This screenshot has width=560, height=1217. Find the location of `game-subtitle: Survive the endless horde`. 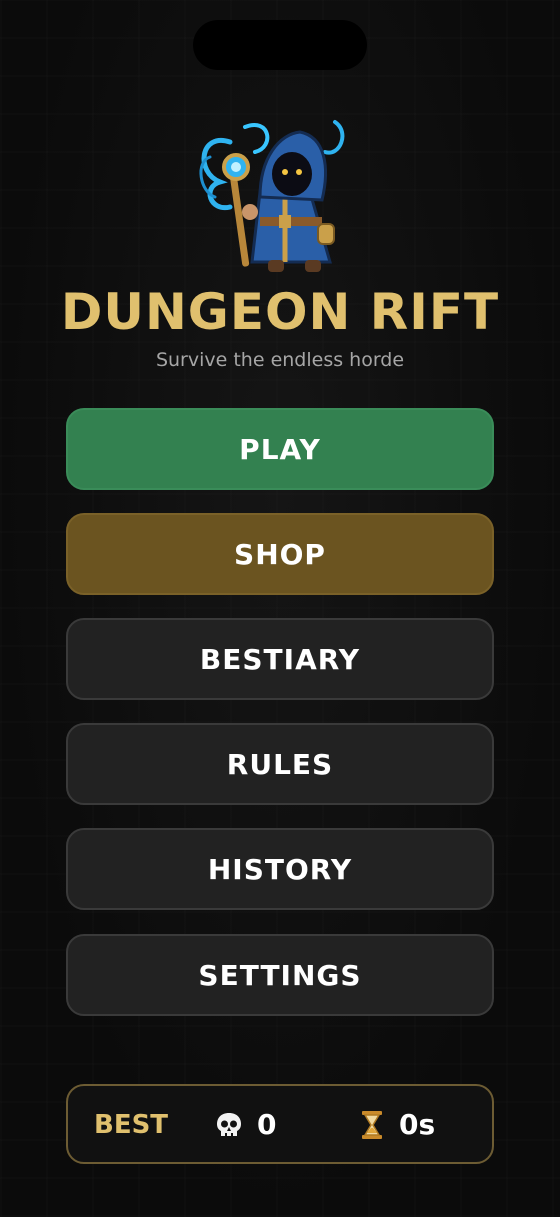

game-subtitle: Survive the endless horde is located at coordinates (280, 360).